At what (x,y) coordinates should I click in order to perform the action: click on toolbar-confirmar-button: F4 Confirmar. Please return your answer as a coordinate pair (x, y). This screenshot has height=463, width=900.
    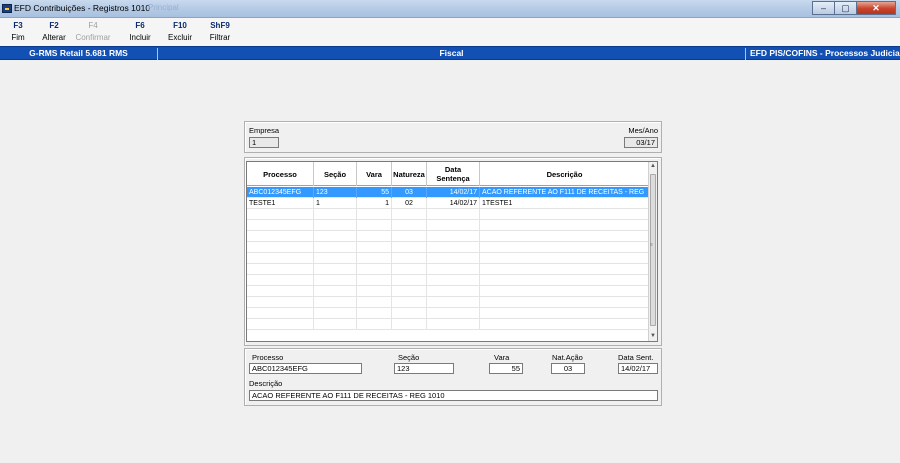
    Looking at the image, I should click on (93, 31).